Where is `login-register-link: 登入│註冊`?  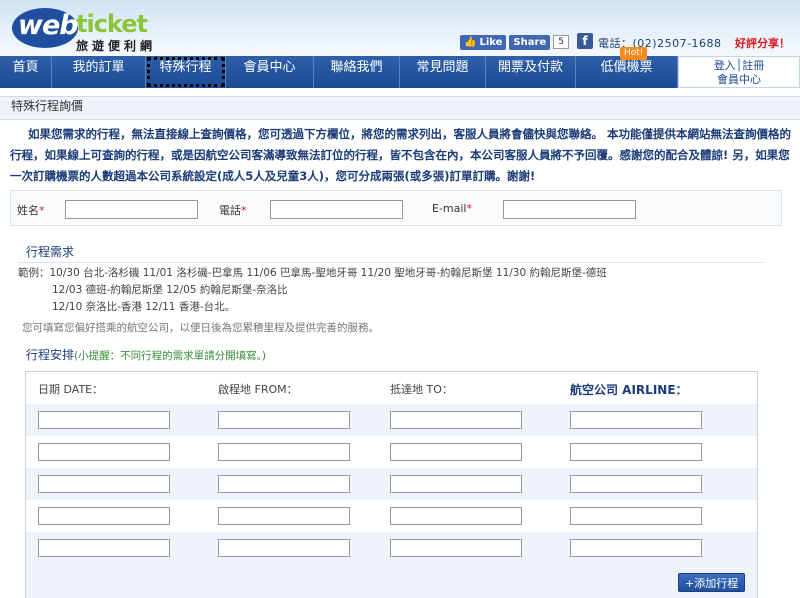 login-register-link: 登入│註冊 is located at coordinates (739, 66).